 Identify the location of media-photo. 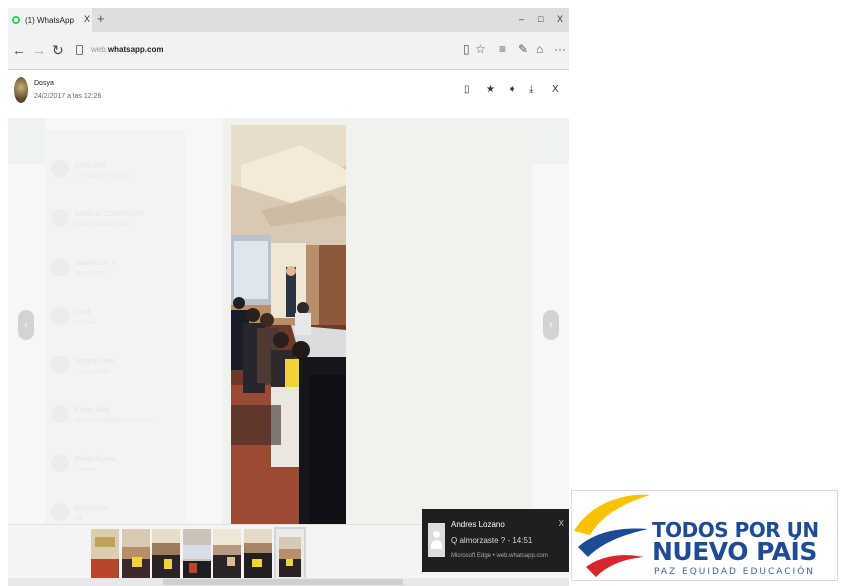
(288, 325).